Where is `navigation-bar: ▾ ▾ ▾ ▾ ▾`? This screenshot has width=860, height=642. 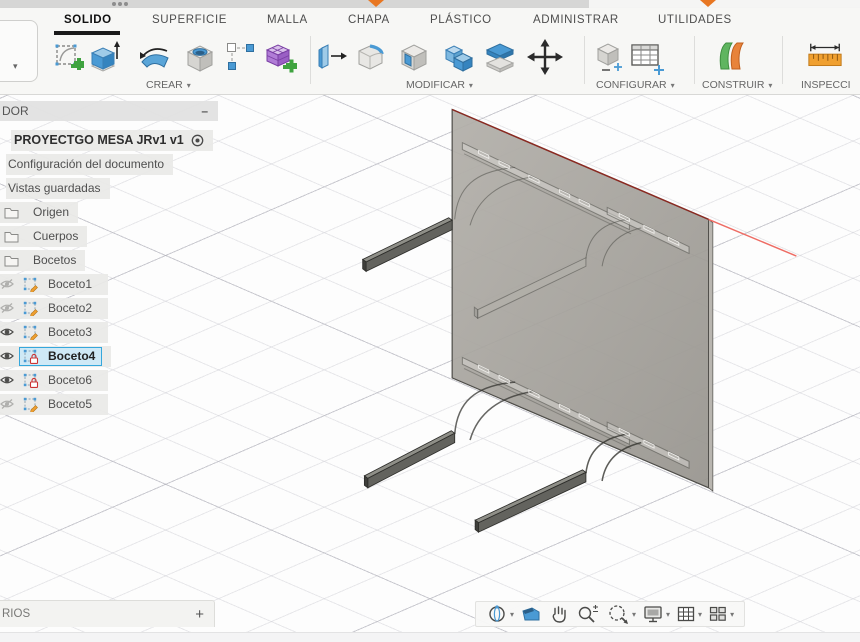 navigation-bar: ▾ ▾ ▾ ▾ ▾ is located at coordinates (610, 614).